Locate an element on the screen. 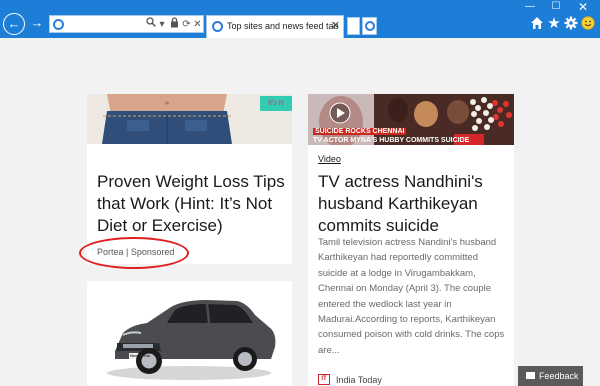  address-bar: ▾ ⟳ ✕ is located at coordinates (126, 24).